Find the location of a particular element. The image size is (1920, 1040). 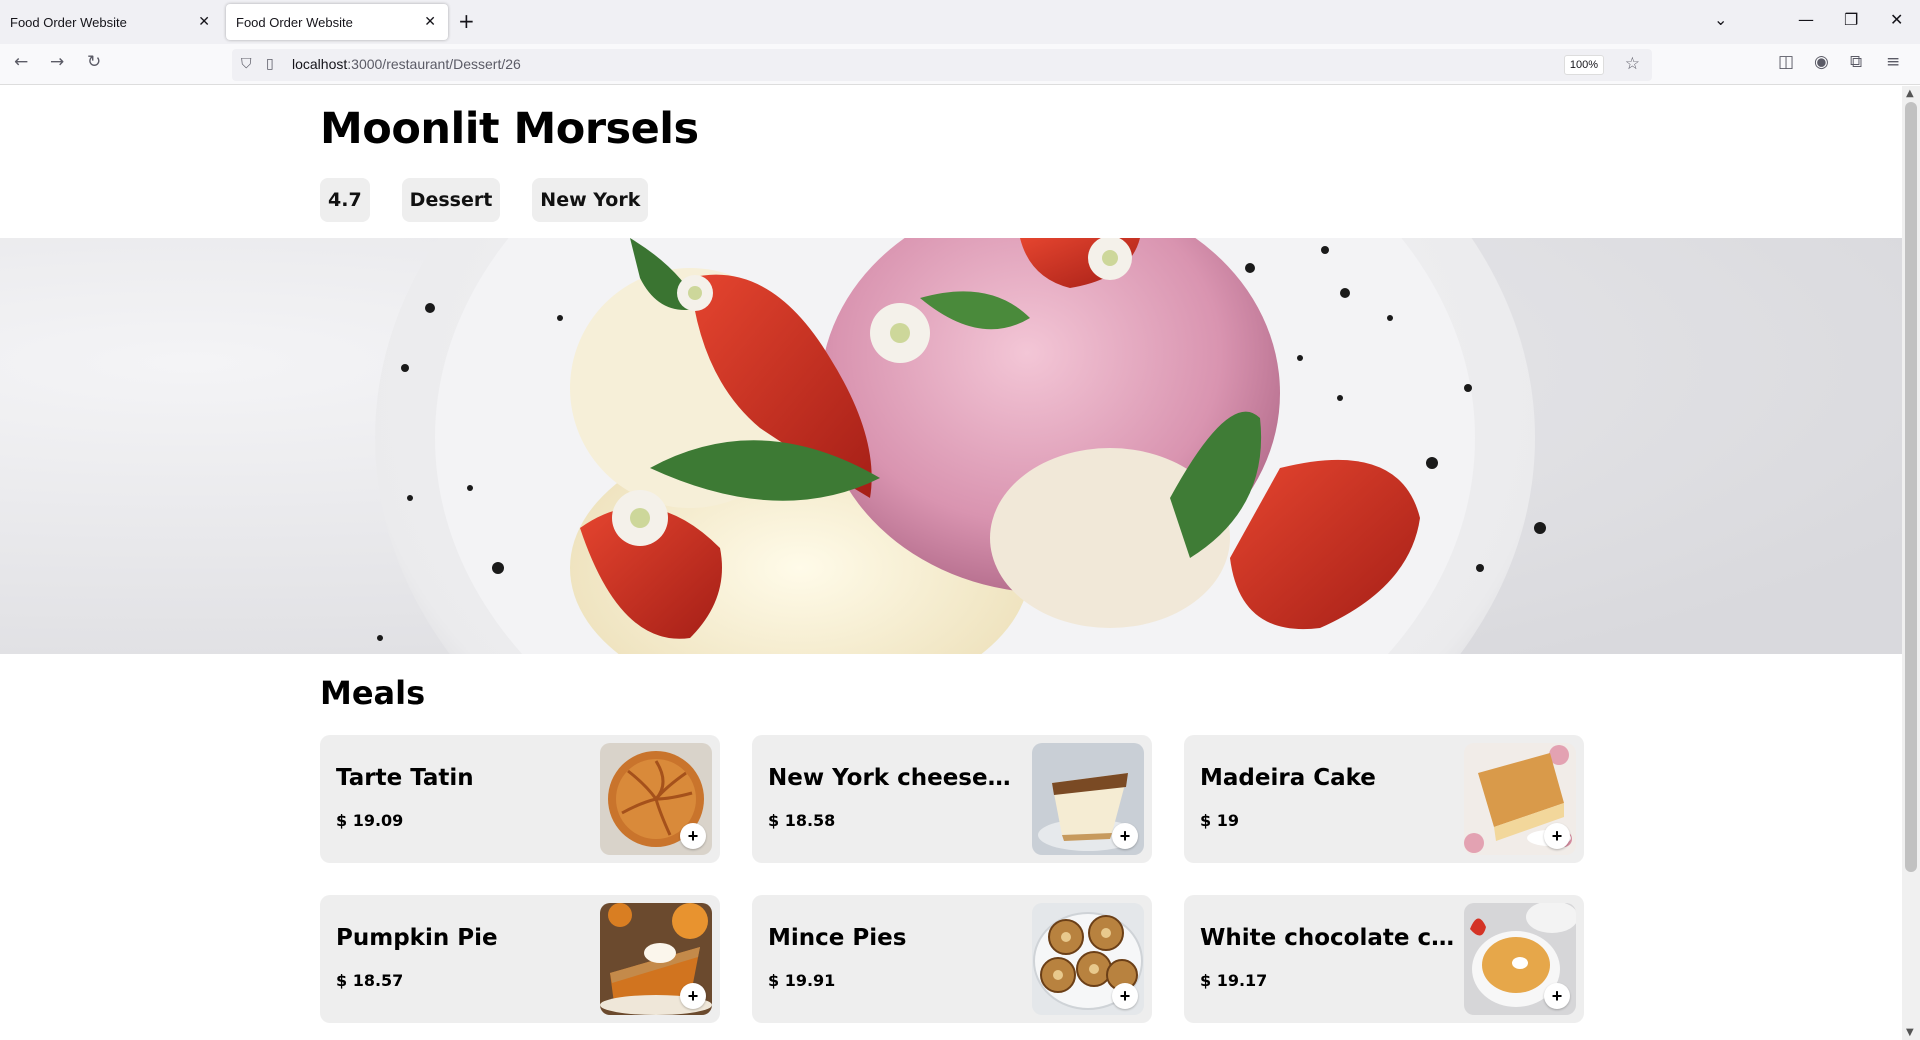

meal-card: Pumpkin Pie $ 18.57 + is located at coordinates (520, 959).